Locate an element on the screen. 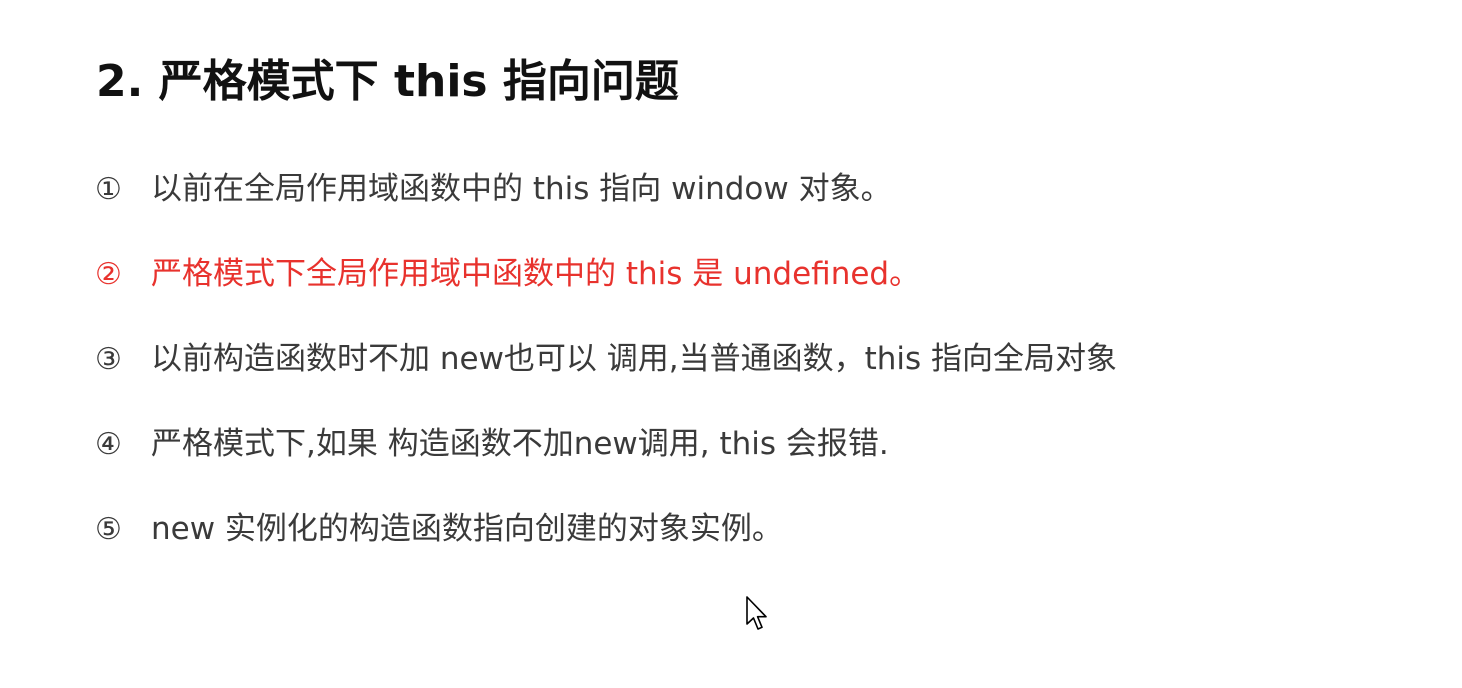 This screenshot has width=1462, height=688. point-text: new 实例化的构造函数指向创建的对象实例。 is located at coordinates (467, 529).